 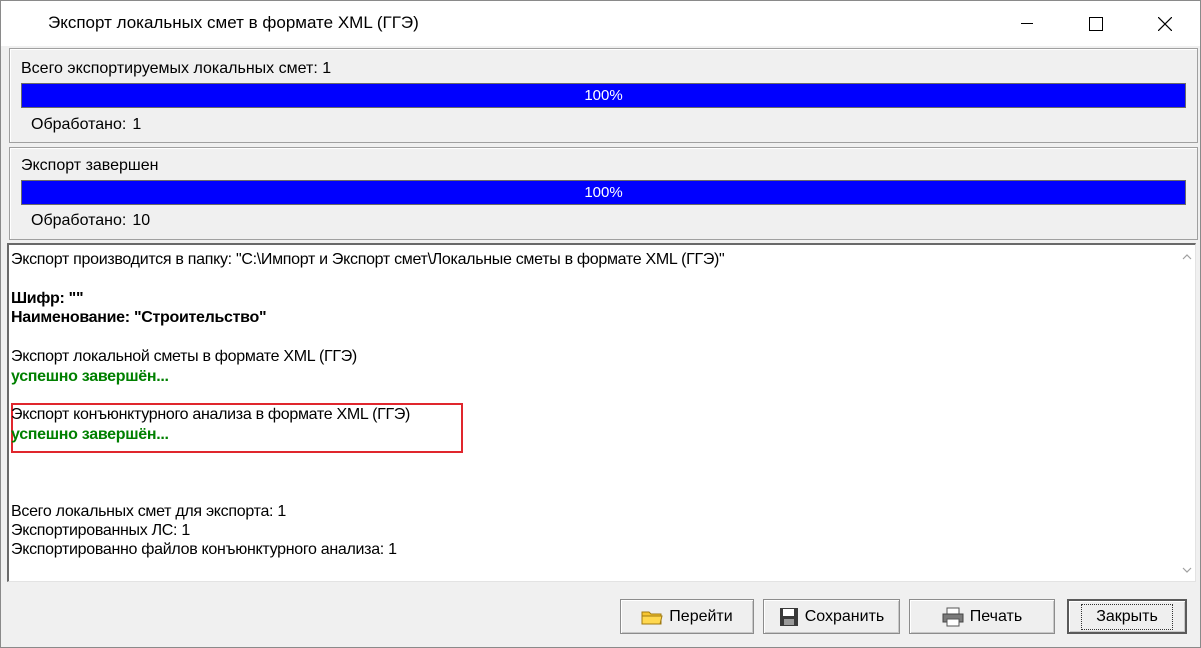 I want to click on local-estimates-processed: Обработано: 1, so click(x=86, y=125).